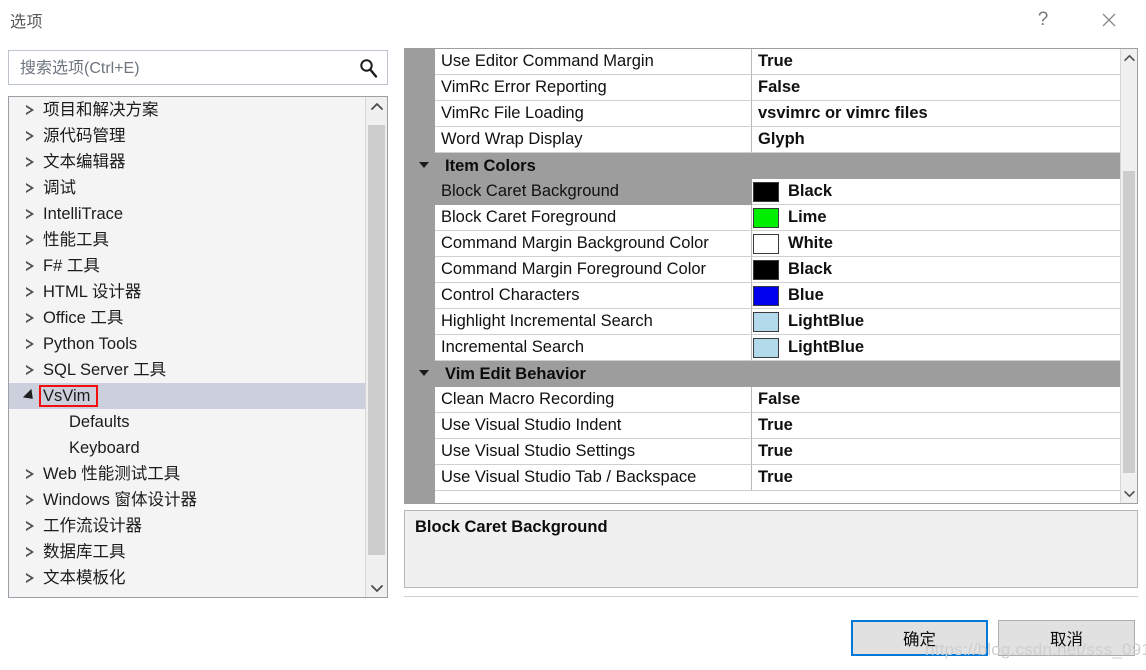 This screenshot has height=670, width=1146. I want to click on property-row: Block Caret Foreground Lime, so click(762, 218).